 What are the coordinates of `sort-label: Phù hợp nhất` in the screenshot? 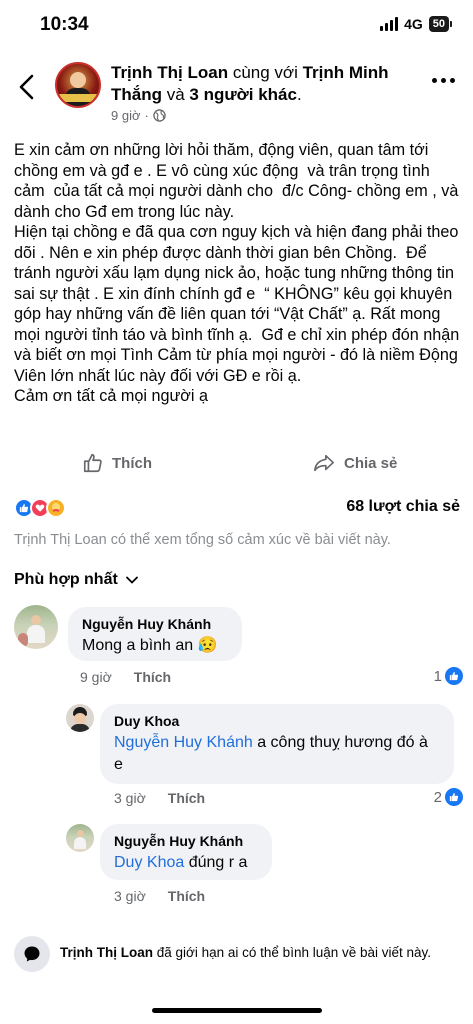 It's located at (66, 579).